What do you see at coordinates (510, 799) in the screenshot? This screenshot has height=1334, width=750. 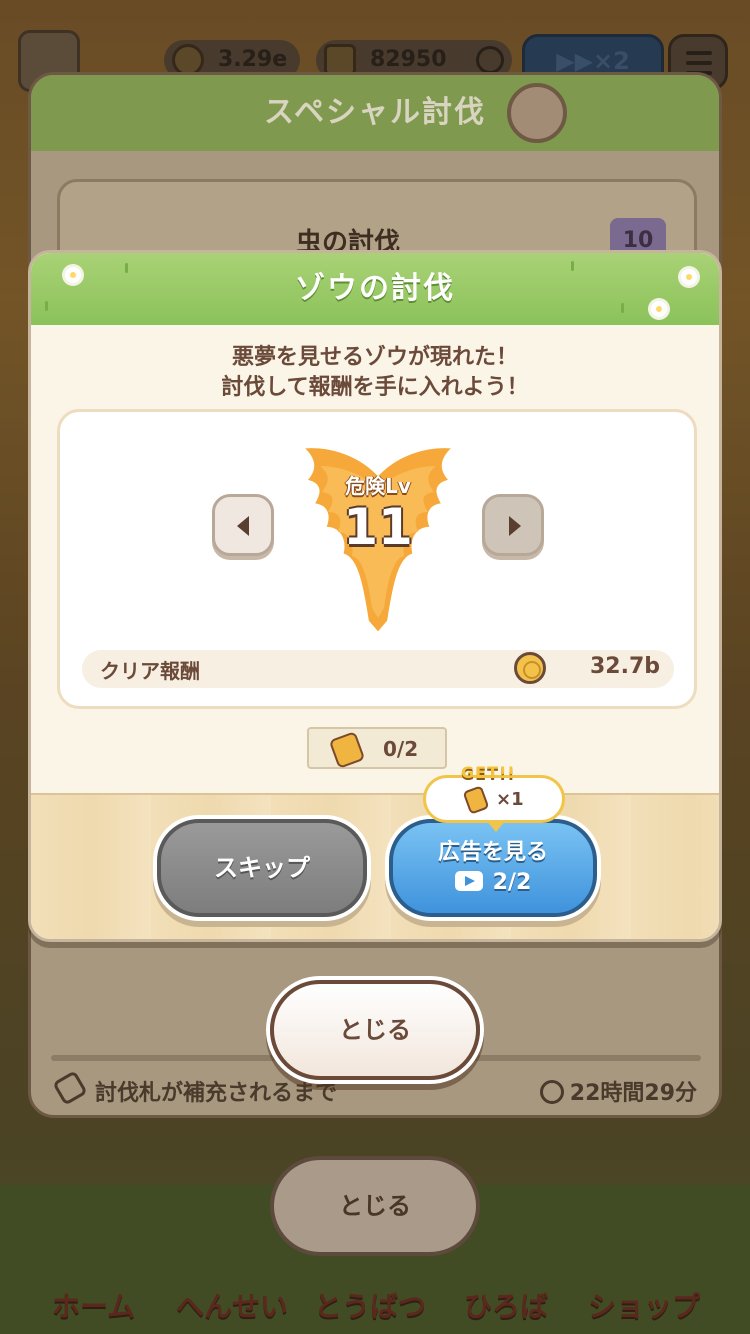 I see `bonus-amount: ×1` at bounding box center [510, 799].